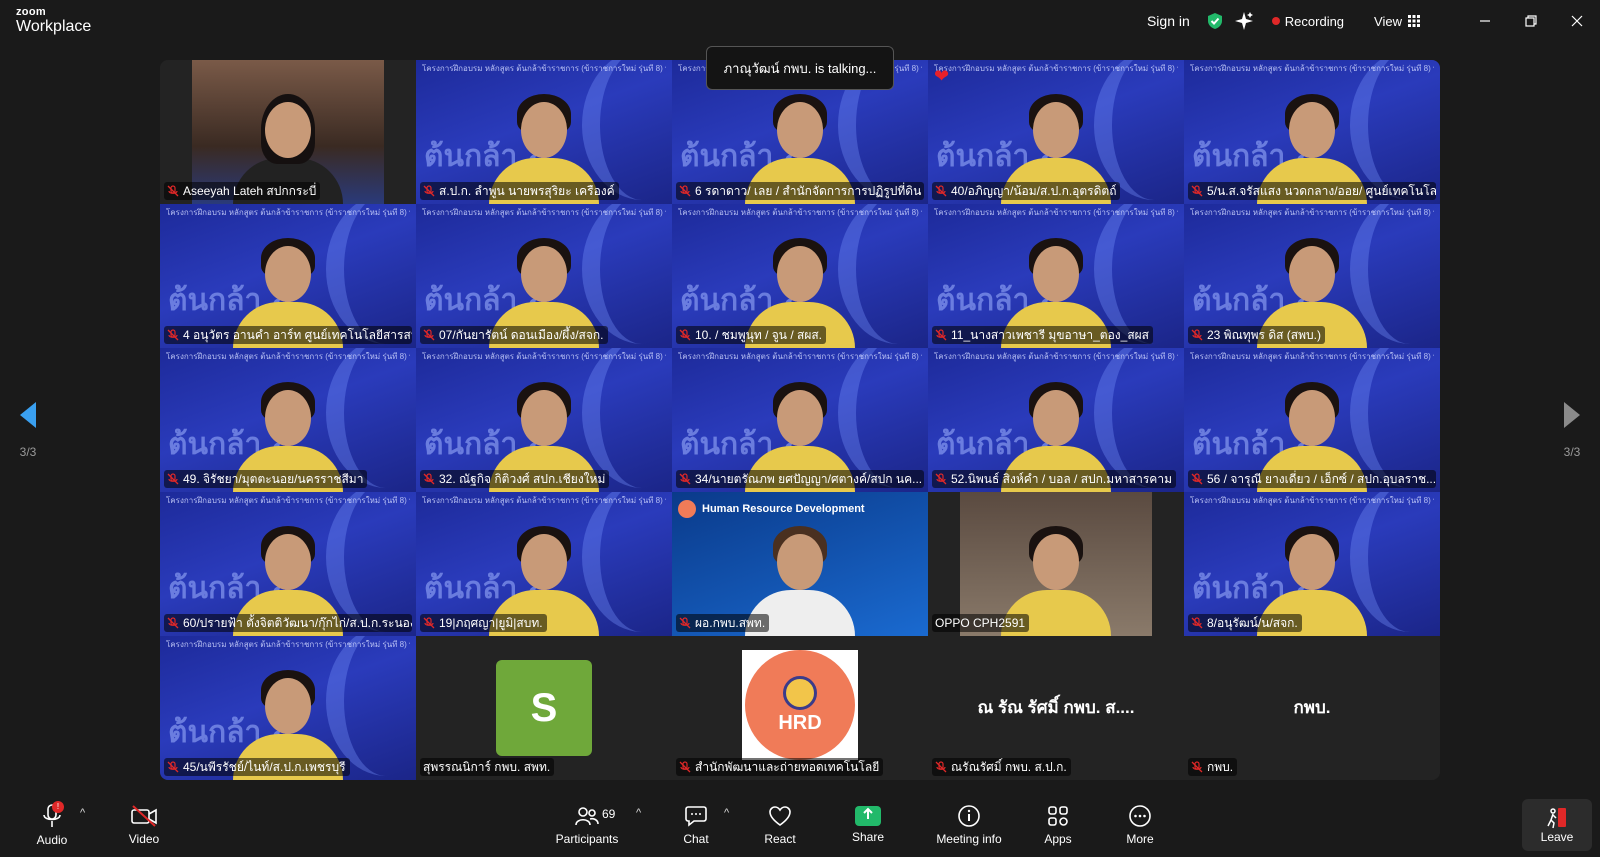 The height and width of the screenshot is (857, 1600). What do you see at coordinates (1050, 335) in the screenshot?
I see `participant-name: 11_นางสาวเพชารี มุขอาษา_ตอง_สผส` at bounding box center [1050, 335].